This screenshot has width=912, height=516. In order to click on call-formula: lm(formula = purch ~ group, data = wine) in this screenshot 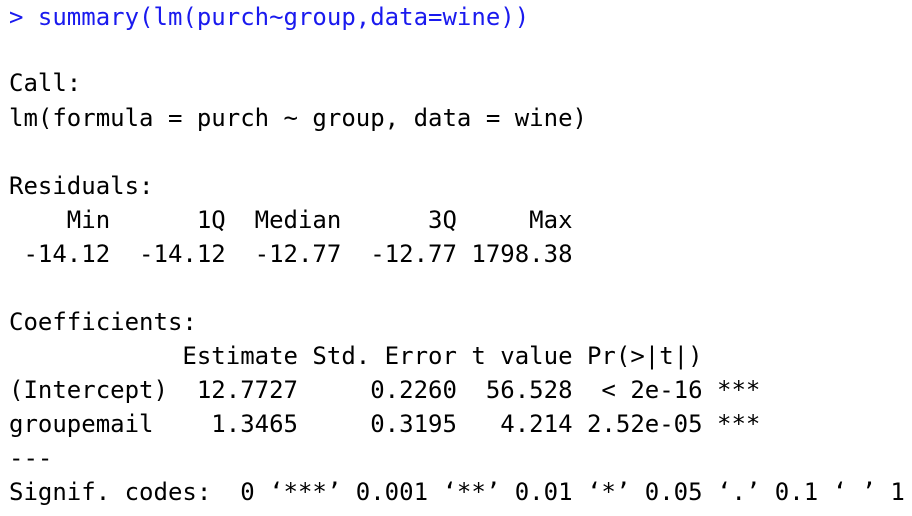, I will do `click(298, 118)`.